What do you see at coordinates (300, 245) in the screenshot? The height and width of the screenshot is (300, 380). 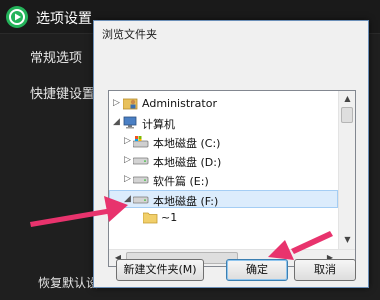 I see `annotation-arrow-to-ok-button` at bounding box center [300, 245].